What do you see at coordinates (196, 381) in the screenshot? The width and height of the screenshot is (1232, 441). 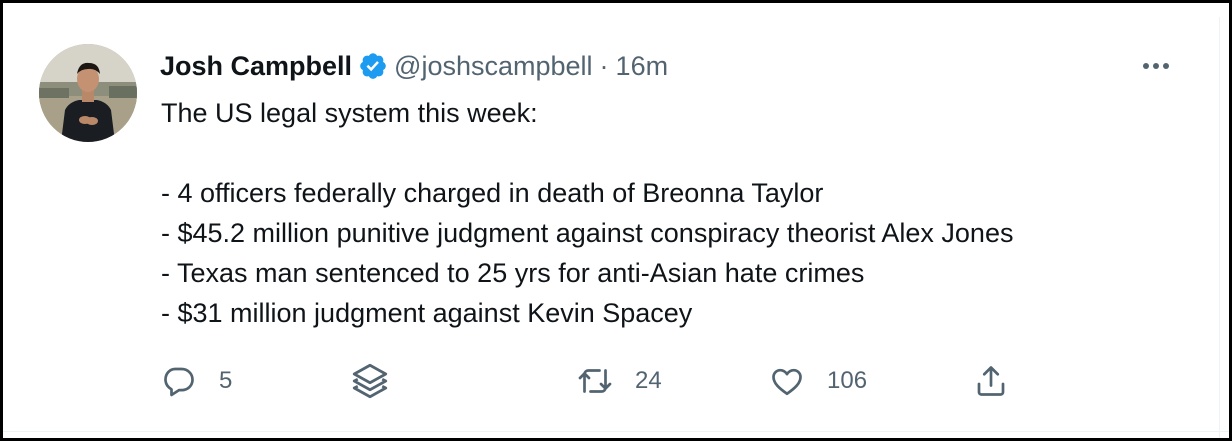 I see `reply-button: 5` at bounding box center [196, 381].